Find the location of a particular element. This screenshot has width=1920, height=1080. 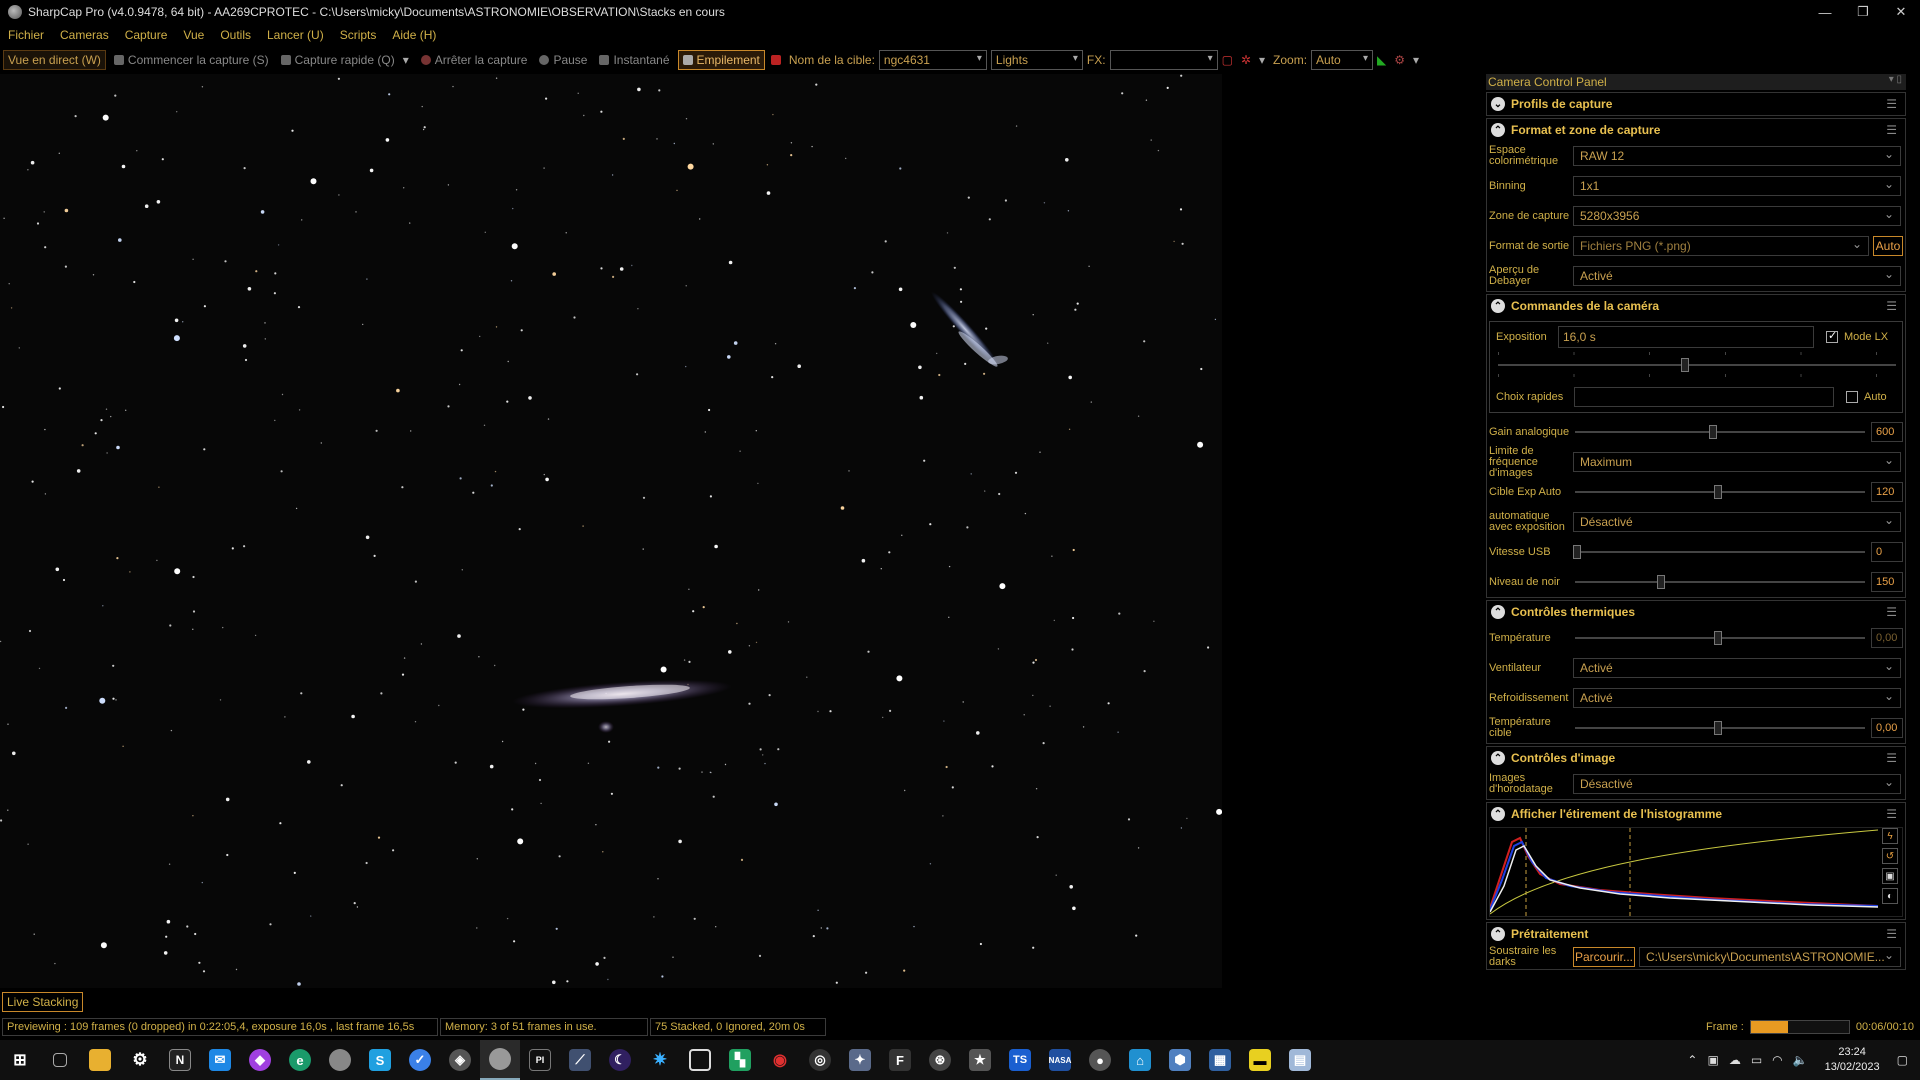

black-level-thumb is located at coordinates (1661, 582).